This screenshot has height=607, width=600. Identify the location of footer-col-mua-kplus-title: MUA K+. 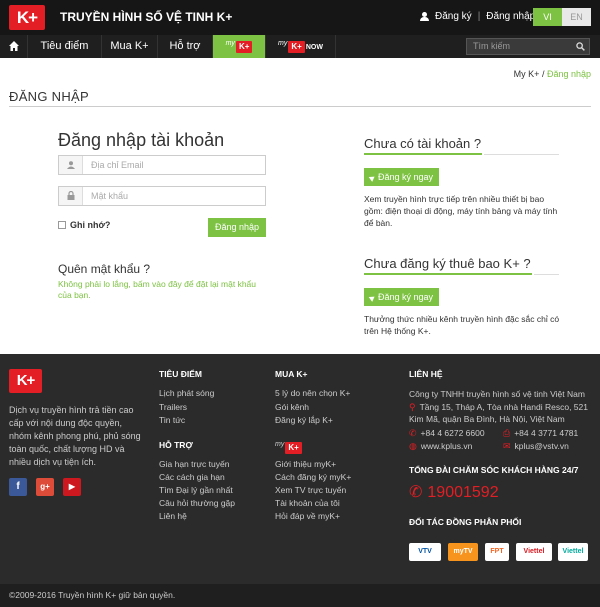
(291, 374).